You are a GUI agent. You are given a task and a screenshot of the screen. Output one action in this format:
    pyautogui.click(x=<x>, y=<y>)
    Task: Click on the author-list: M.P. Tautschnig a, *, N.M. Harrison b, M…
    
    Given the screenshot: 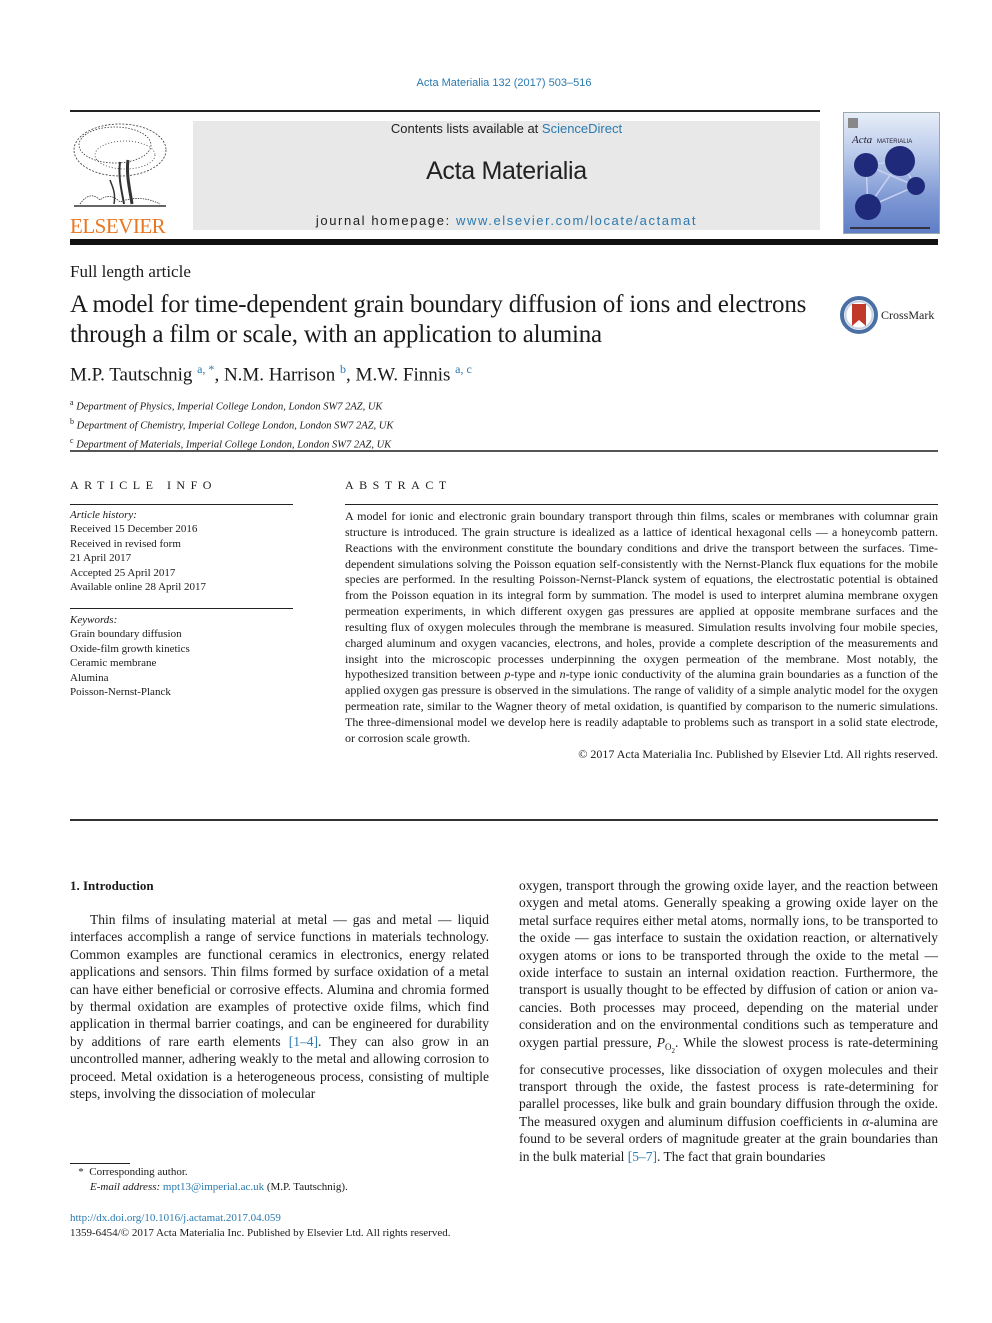 What is the action you would take?
    pyautogui.click(x=271, y=374)
    